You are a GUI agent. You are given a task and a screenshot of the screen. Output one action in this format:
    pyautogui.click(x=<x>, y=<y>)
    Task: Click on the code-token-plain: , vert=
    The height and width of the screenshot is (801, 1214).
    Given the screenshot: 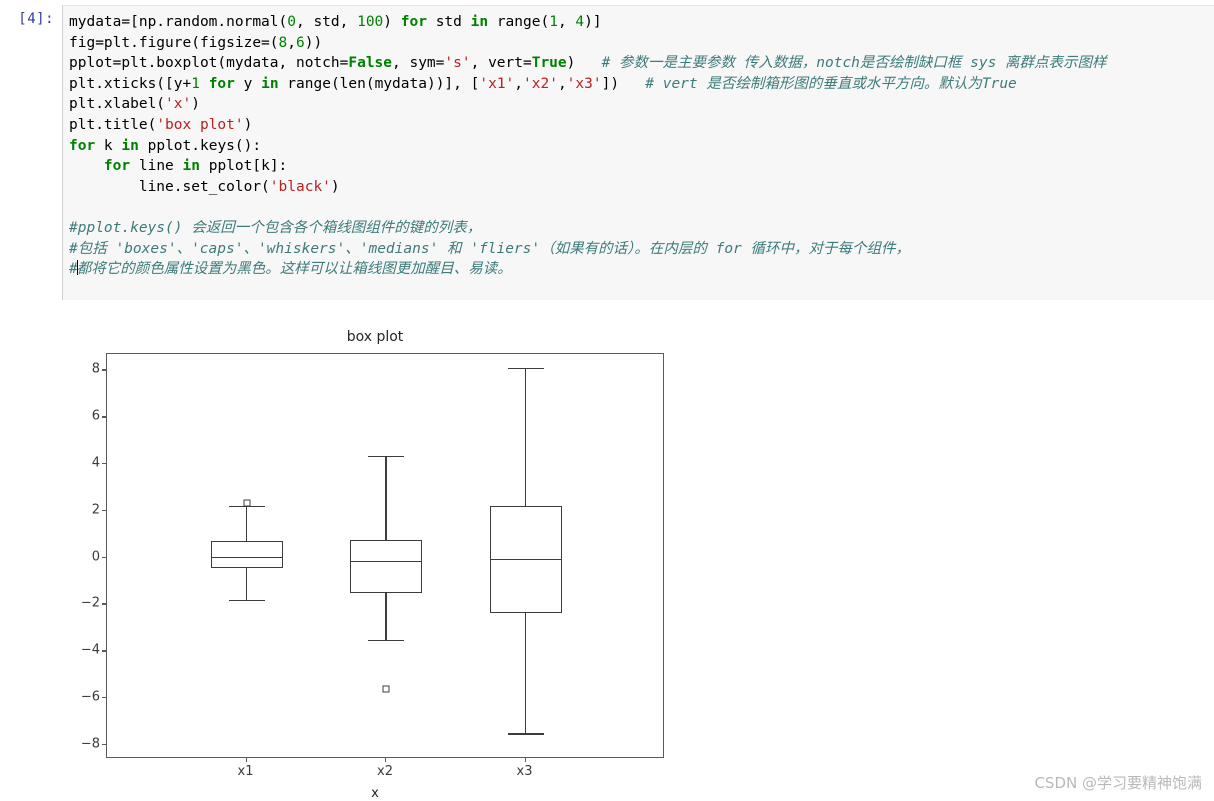 What is the action you would take?
    pyautogui.click(x=501, y=63)
    